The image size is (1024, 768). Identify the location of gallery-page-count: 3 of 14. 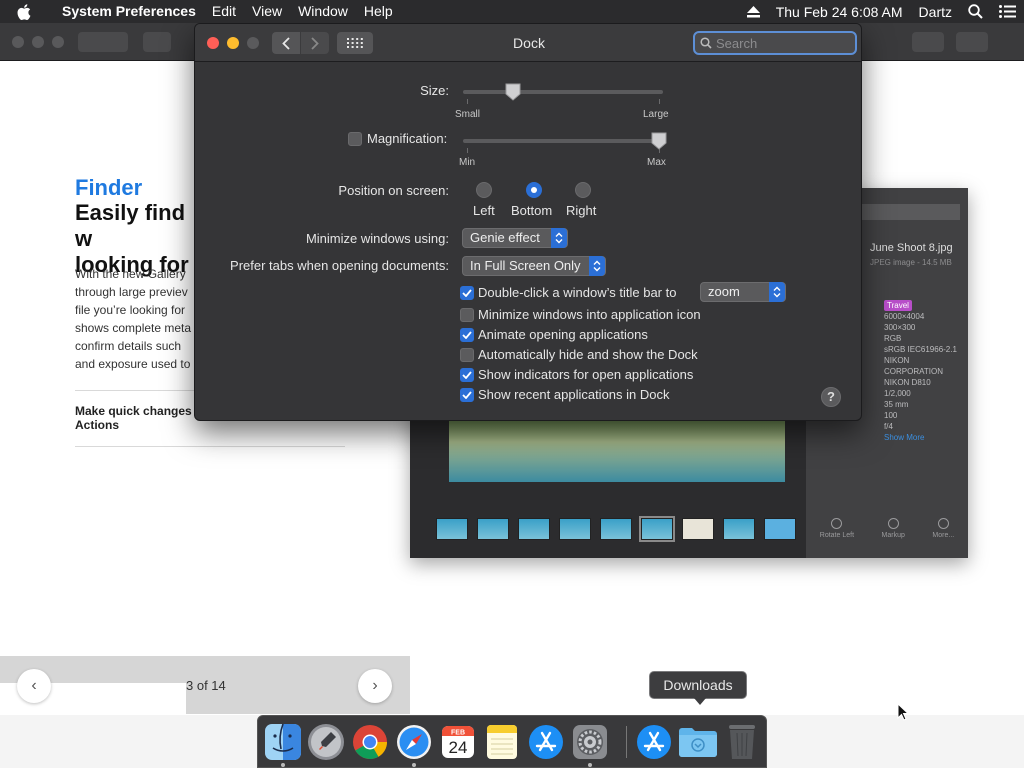
(206, 685).